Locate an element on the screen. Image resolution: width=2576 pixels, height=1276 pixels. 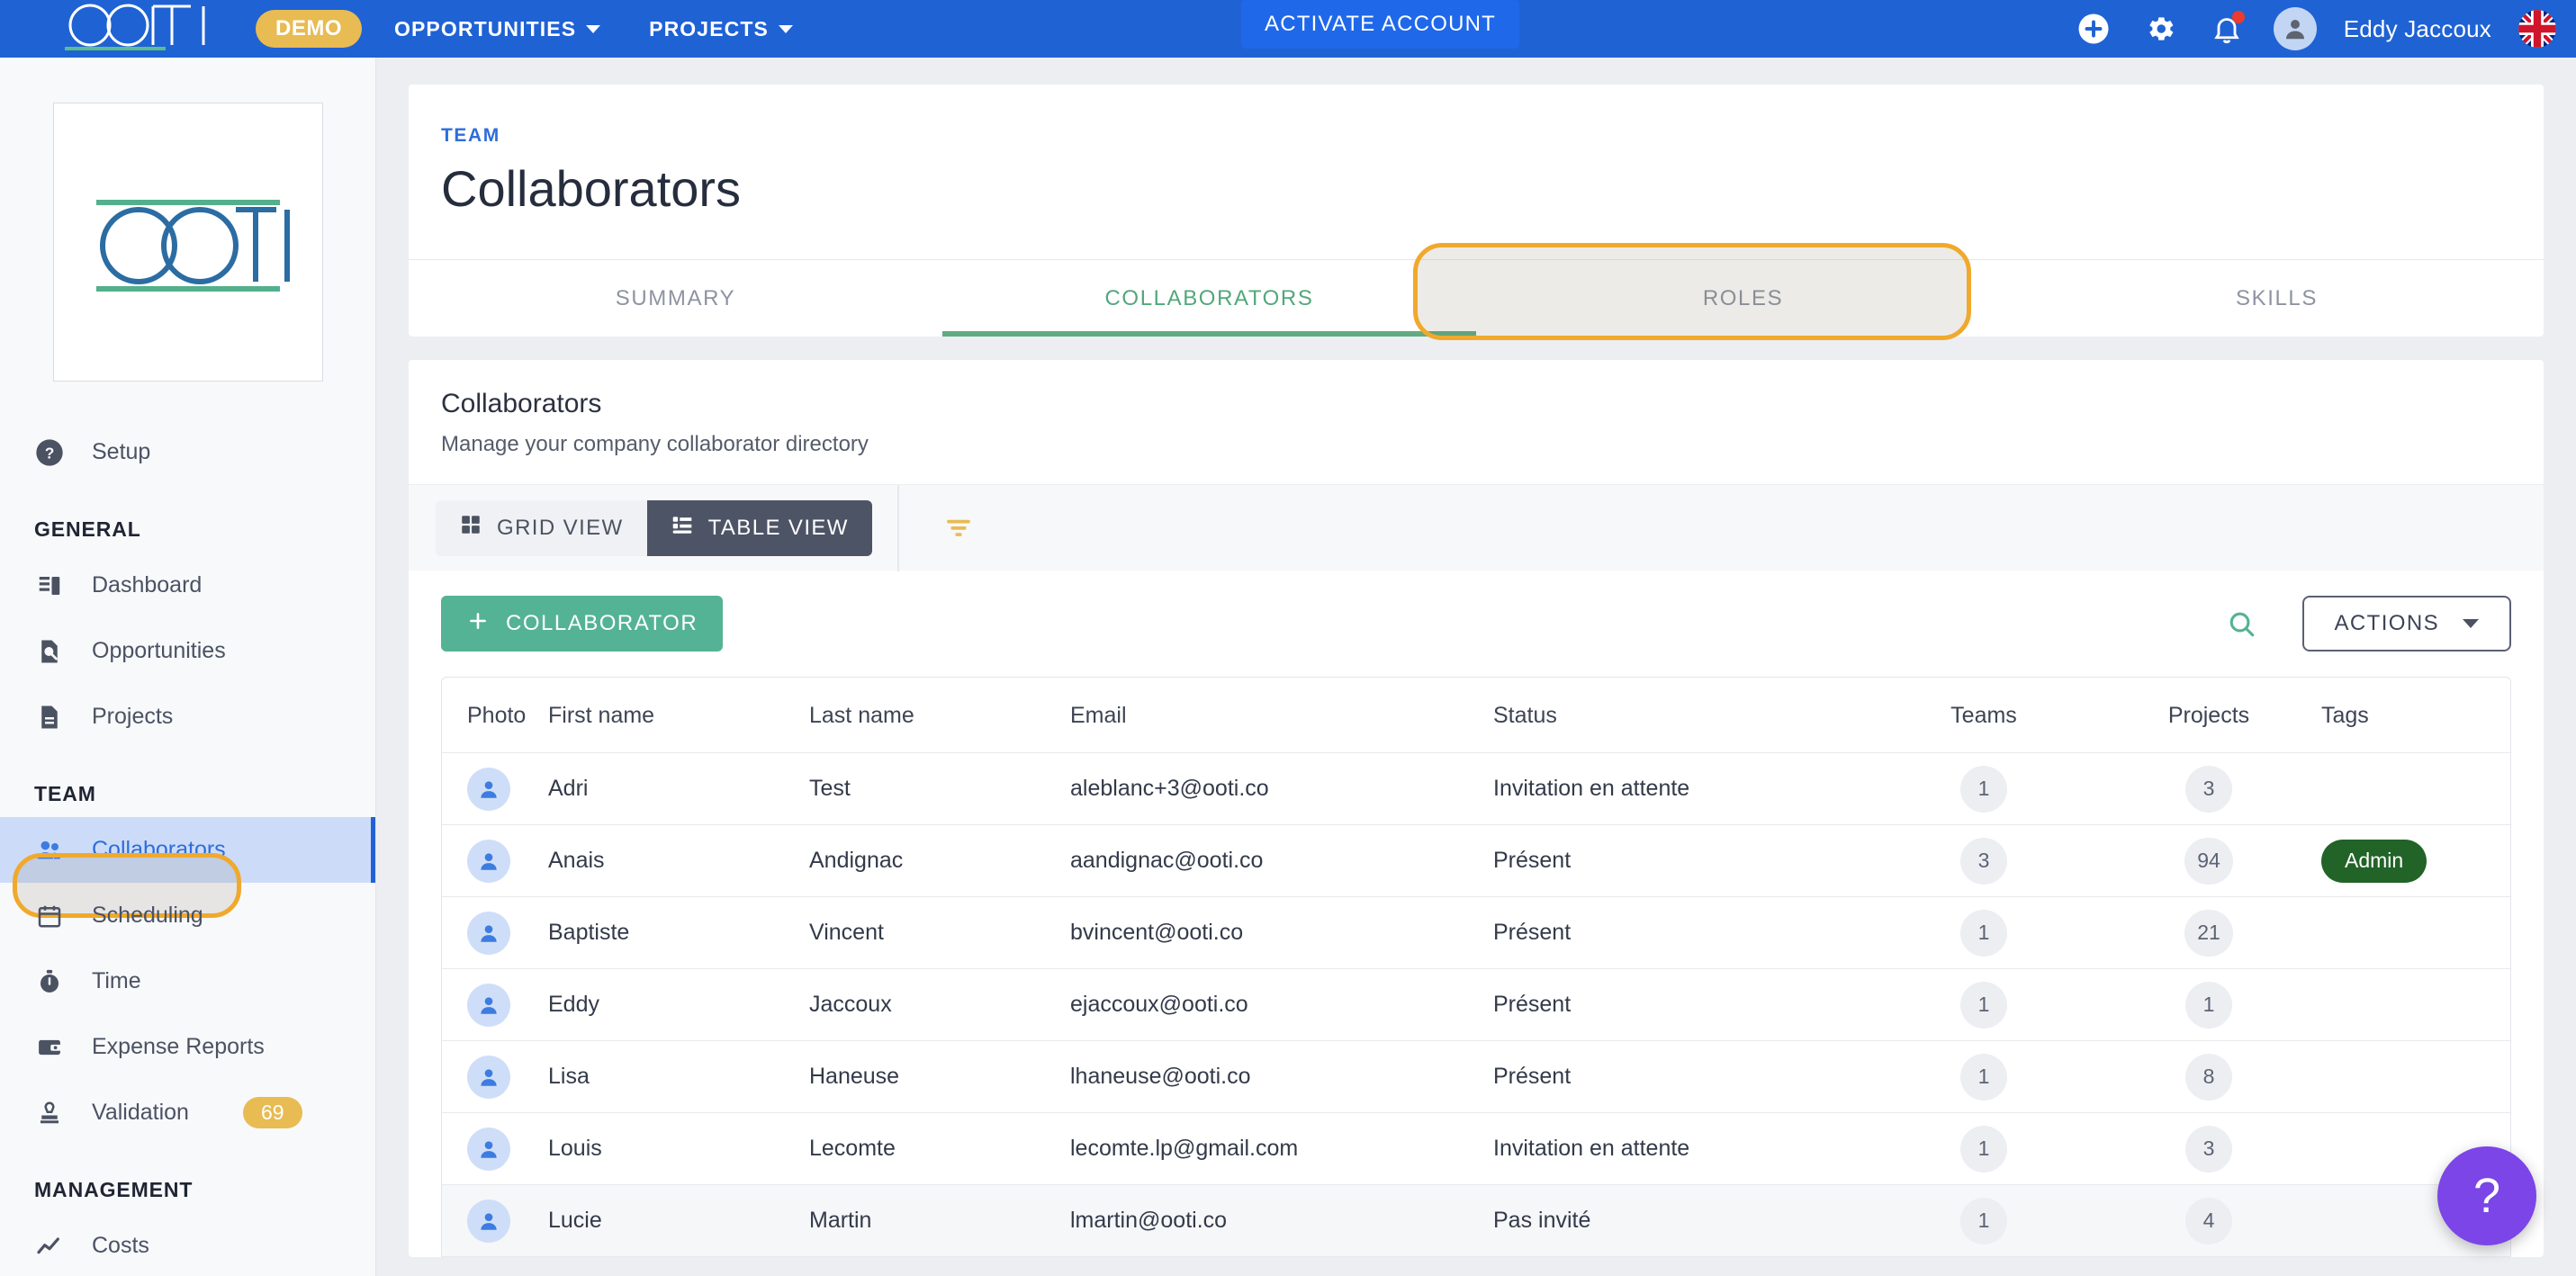
table-row: Eddy Jaccoux ejaccoux@ooti.co Présent 1 1 is located at coordinates (1476, 1004).